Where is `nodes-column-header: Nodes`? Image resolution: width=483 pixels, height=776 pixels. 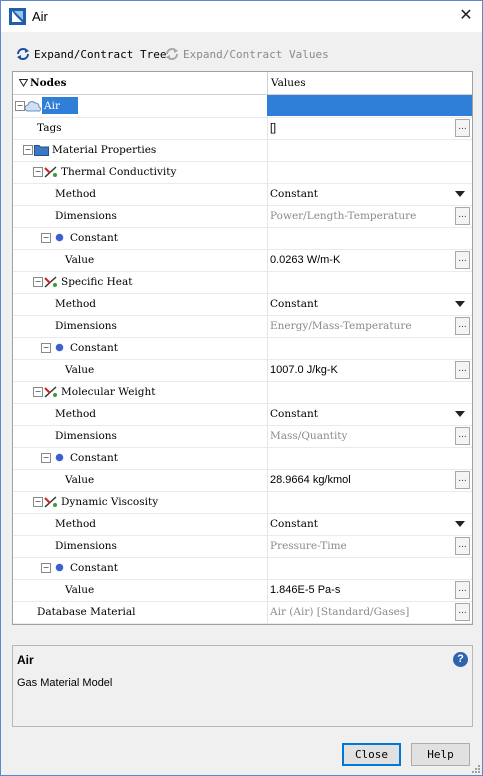
nodes-column-header: Nodes is located at coordinates (48, 83).